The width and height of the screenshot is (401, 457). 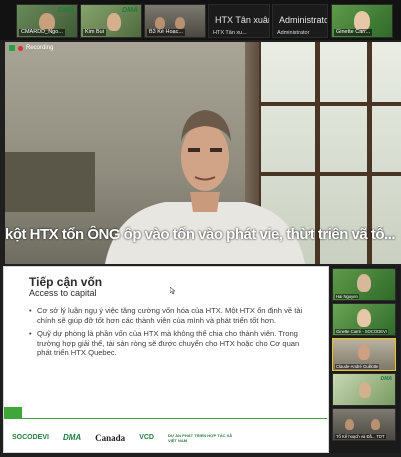 What do you see at coordinates (174, 418) in the screenshot?
I see `slide-divider` at bounding box center [174, 418].